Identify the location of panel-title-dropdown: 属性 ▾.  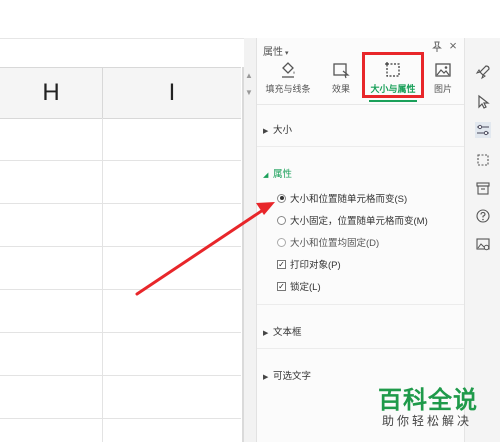
(276, 50).